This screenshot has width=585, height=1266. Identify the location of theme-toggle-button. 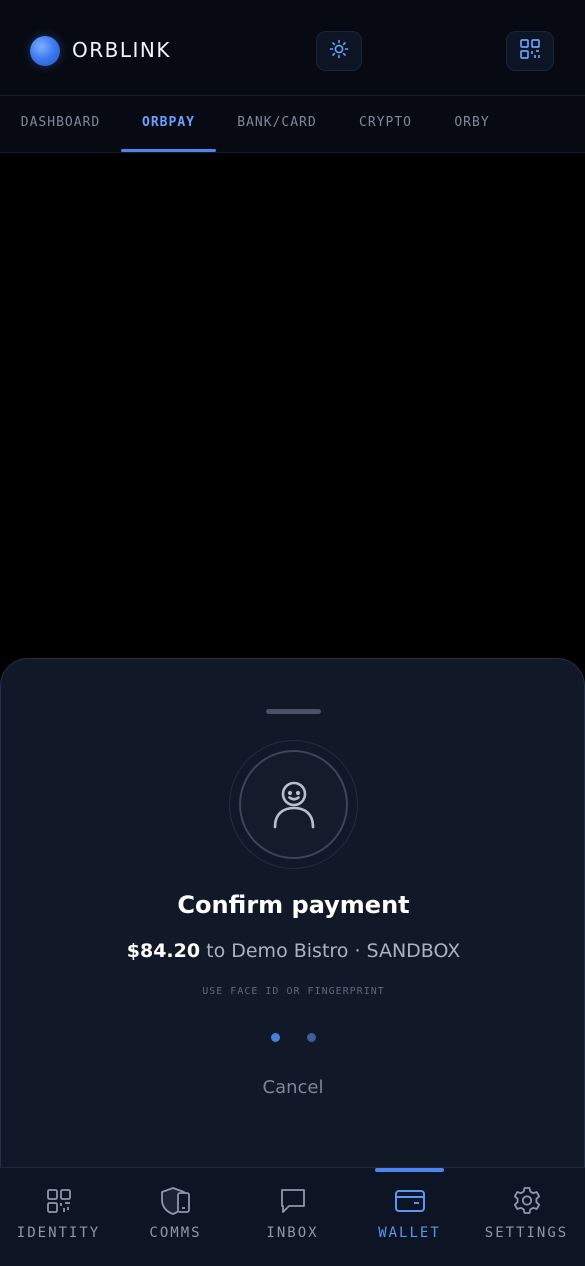
(339, 51).